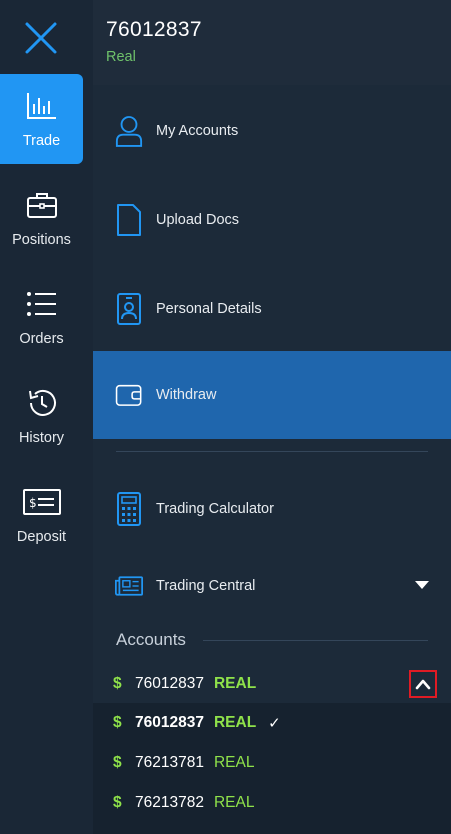 Image resolution: width=451 pixels, height=834 pixels. What do you see at coordinates (272, 130) in the screenshot?
I see `menu-my-accounts: My Accounts` at bounding box center [272, 130].